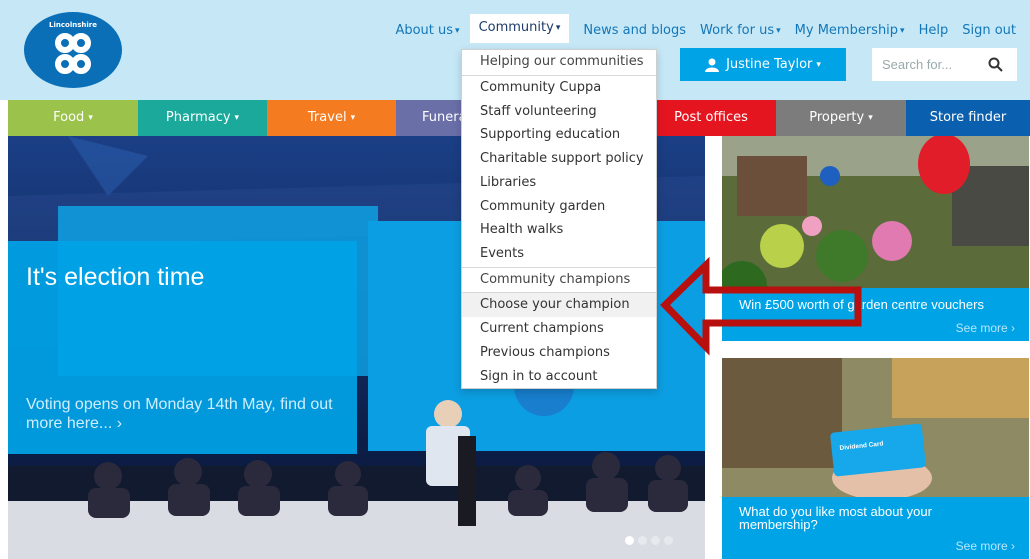 This screenshot has height=559, width=1030. What do you see at coordinates (331, 118) in the screenshot?
I see `category-travel: Travel ▾` at bounding box center [331, 118].